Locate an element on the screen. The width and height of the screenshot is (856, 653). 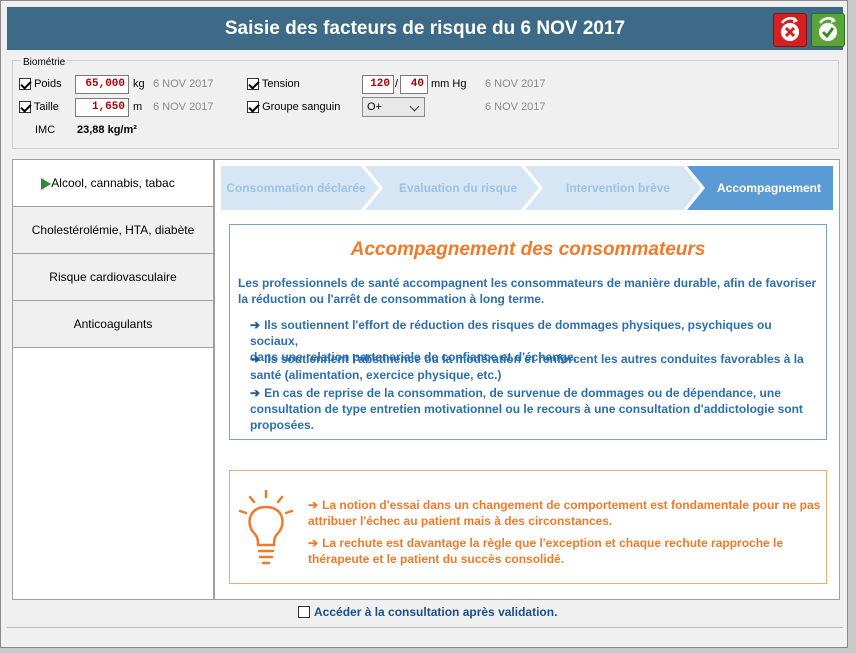
poids-input: 65,000 is located at coordinates (102, 84).